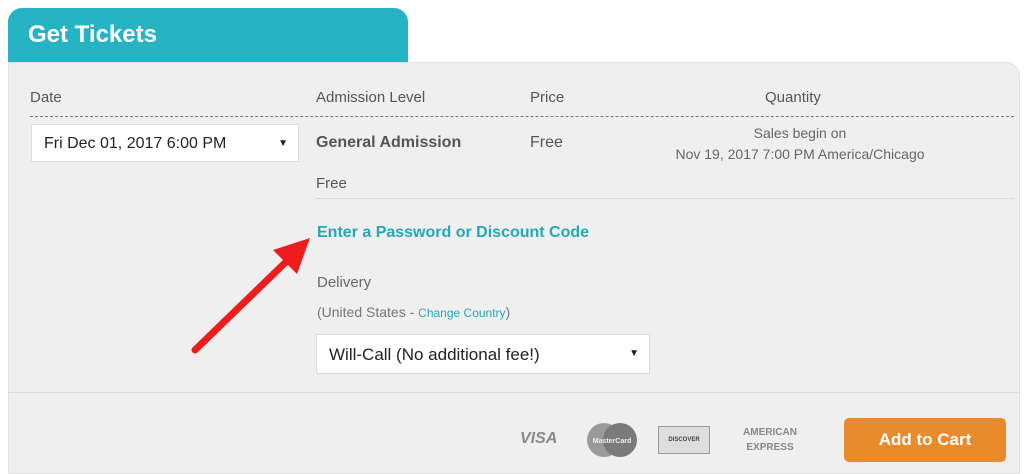 The image size is (1024, 474). What do you see at coordinates (371, 97) in the screenshot?
I see `header-admission-level: Admission Level` at bounding box center [371, 97].